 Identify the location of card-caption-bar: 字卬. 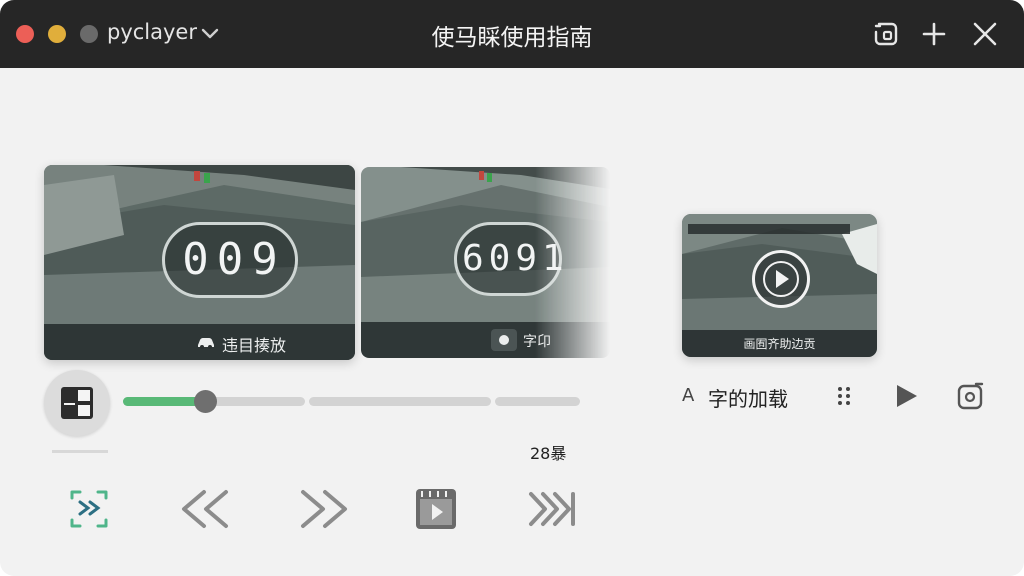
(485, 340).